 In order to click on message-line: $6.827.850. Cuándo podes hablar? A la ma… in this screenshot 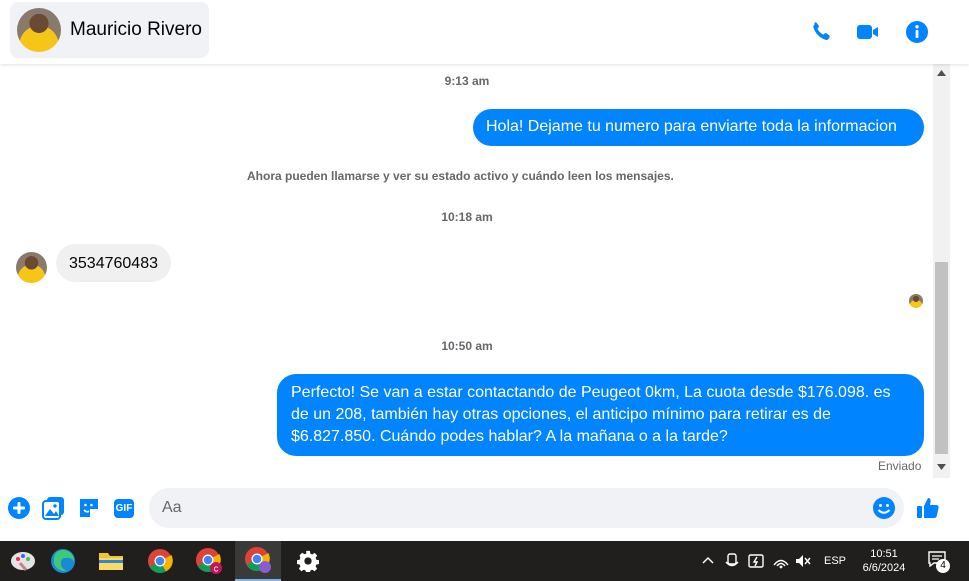, I will do `click(509, 436)`.